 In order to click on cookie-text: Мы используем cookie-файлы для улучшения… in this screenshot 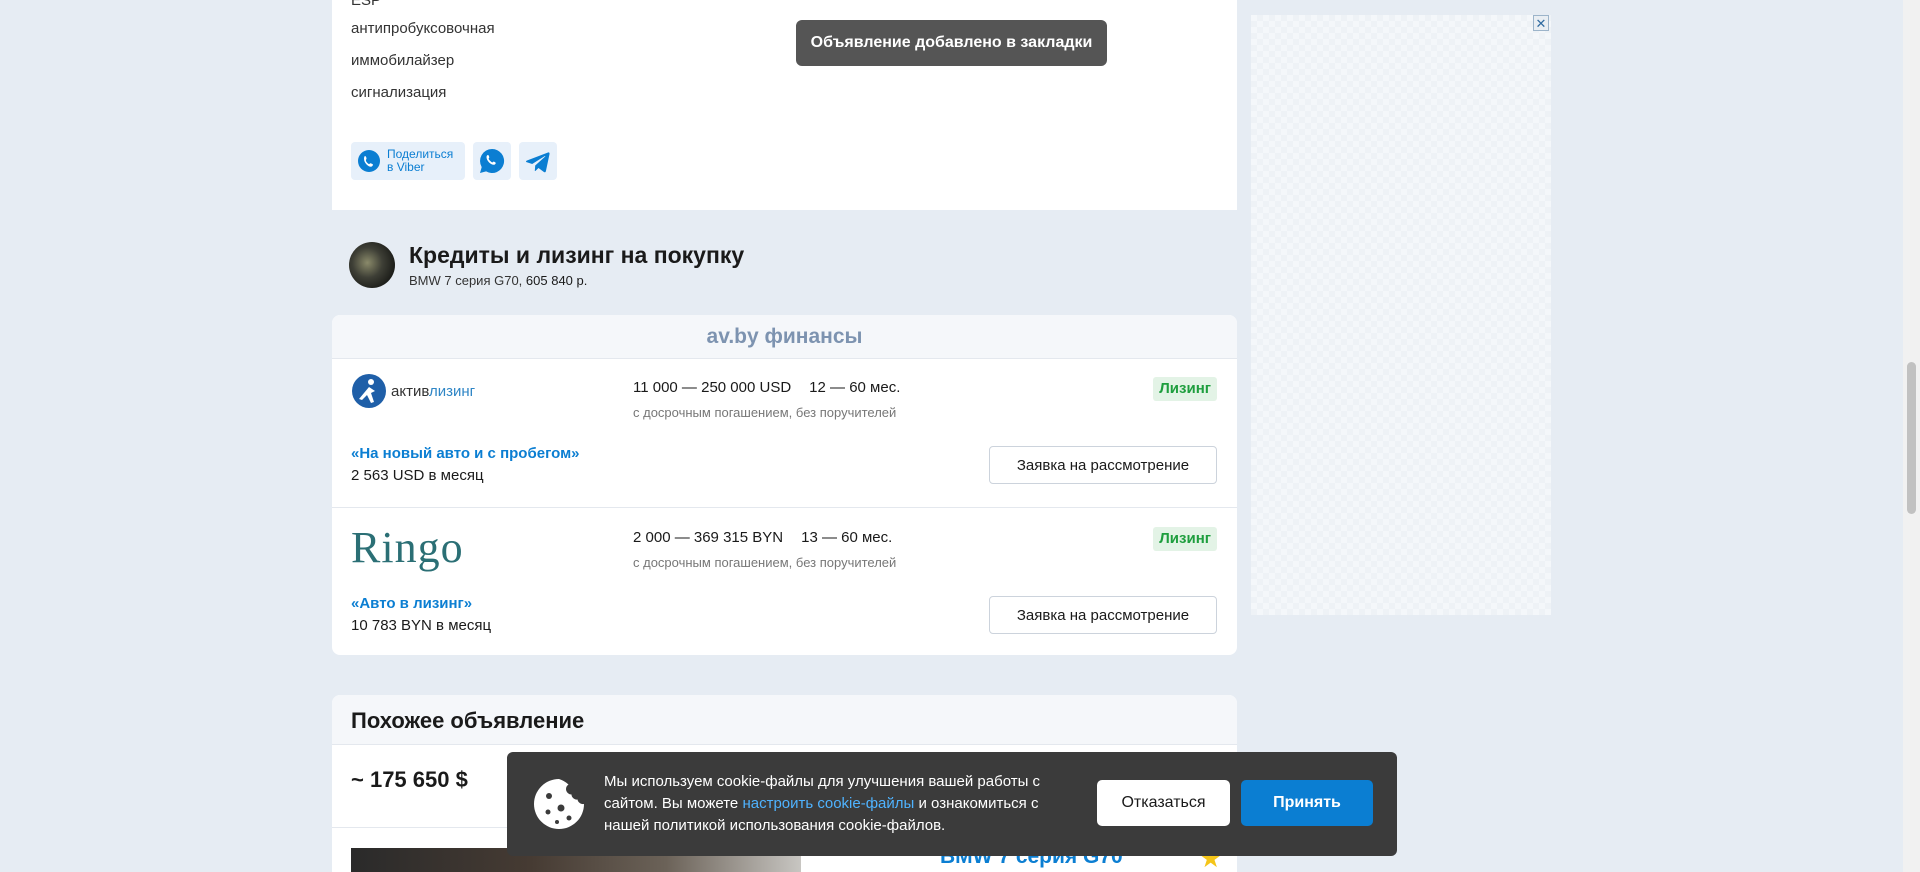, I will do `click(822, 803)`.